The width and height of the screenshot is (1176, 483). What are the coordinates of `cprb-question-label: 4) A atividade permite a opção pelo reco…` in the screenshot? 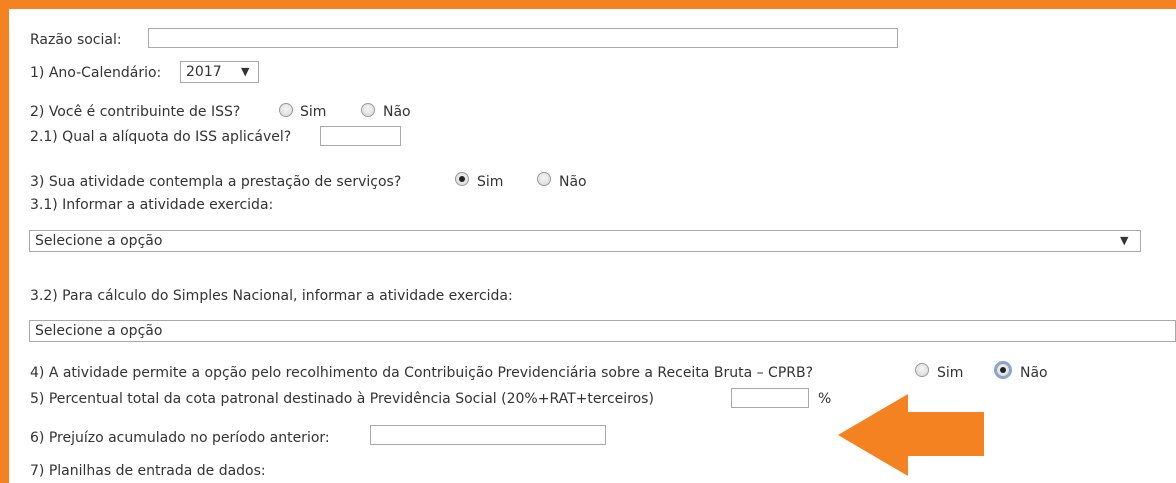 It's located at (422, 373).